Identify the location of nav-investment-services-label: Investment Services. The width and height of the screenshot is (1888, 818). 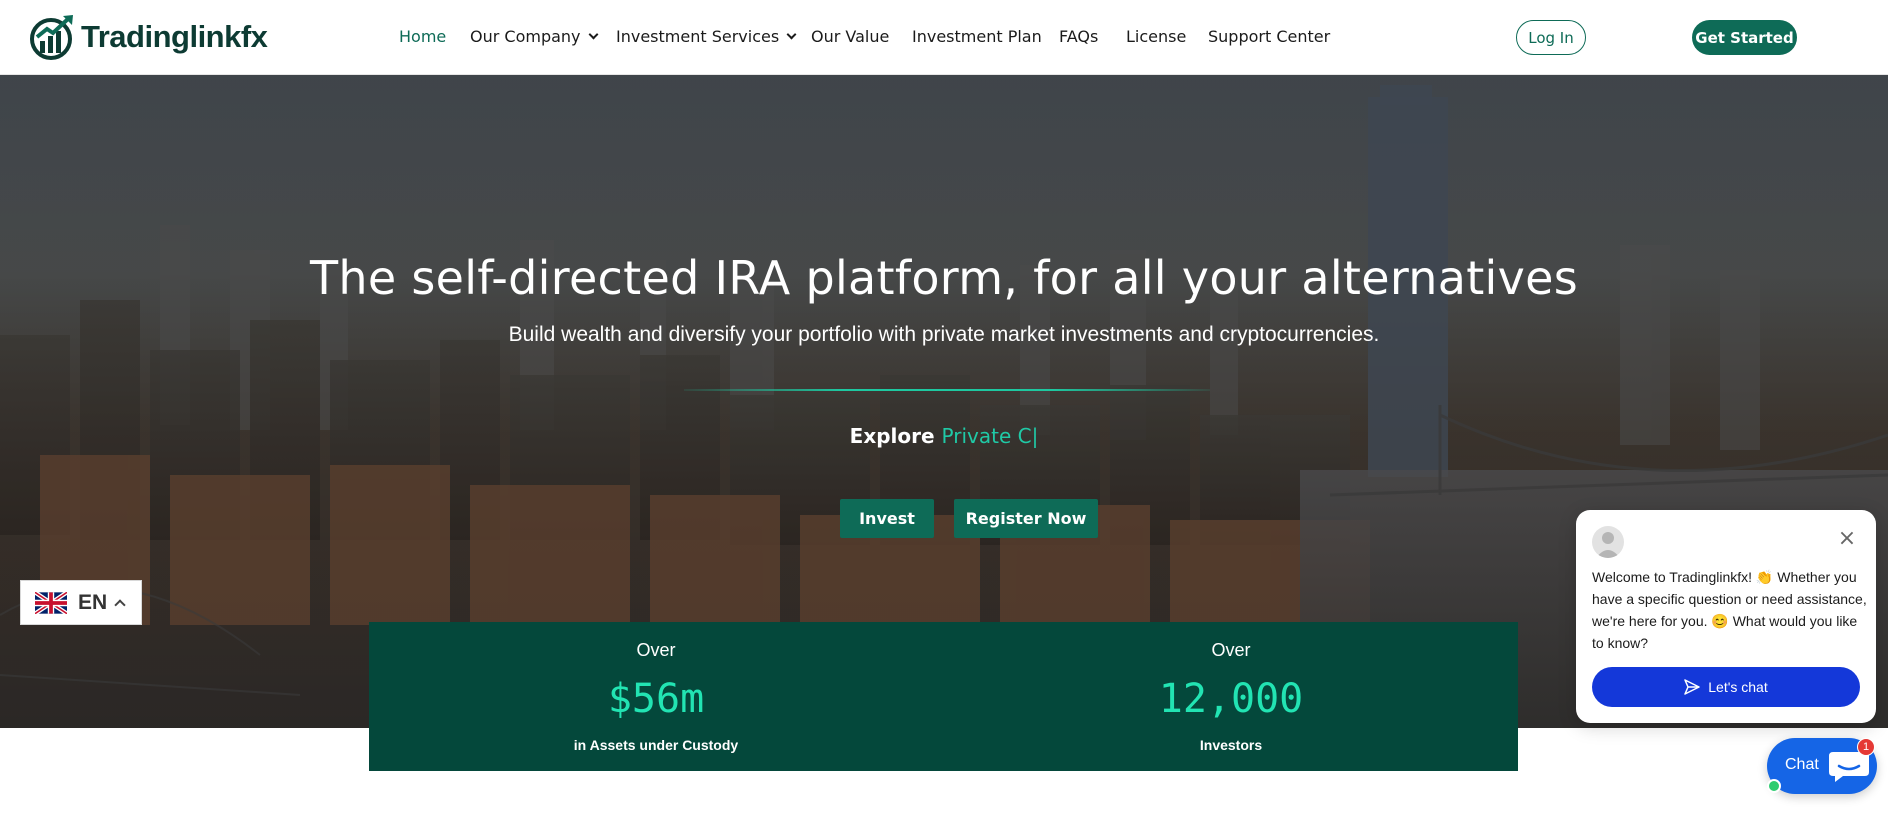
(698, 36).